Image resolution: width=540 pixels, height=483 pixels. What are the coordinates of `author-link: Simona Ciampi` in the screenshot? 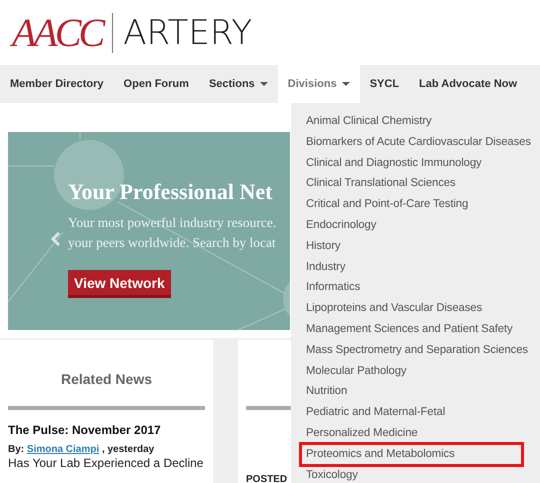 It's located at (63, 449).